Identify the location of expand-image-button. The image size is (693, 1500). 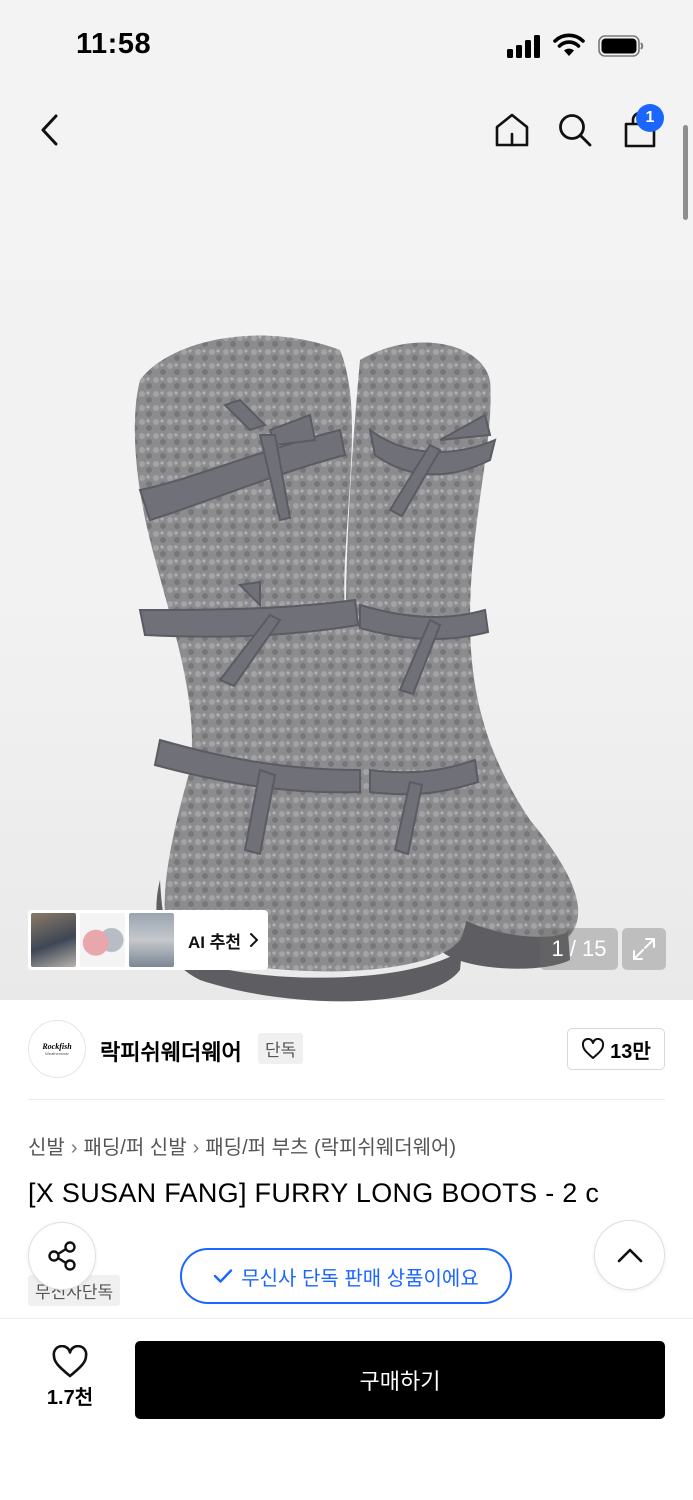
(644, 949).